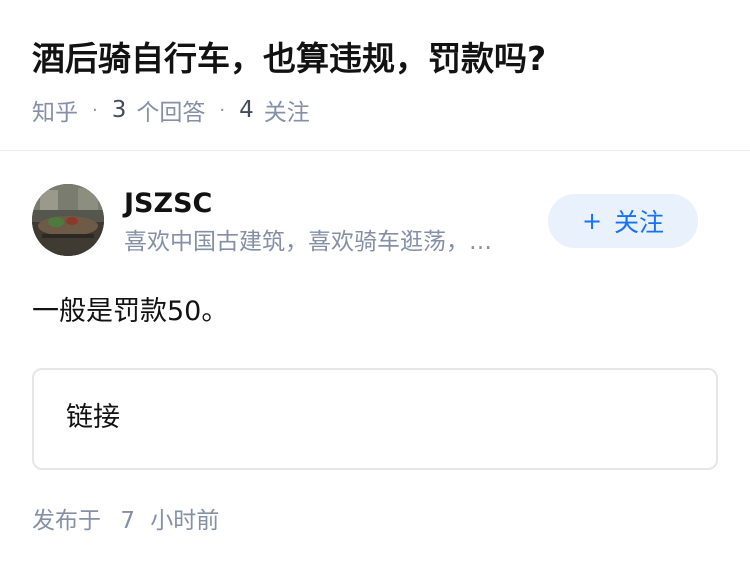 Image resolution: width=750 pixels, height=572 pixels. What do you see at coordinates (171, 113) in the screenshot?
I see `answer-count-label: 个回答` at bounding box center [171, 113].